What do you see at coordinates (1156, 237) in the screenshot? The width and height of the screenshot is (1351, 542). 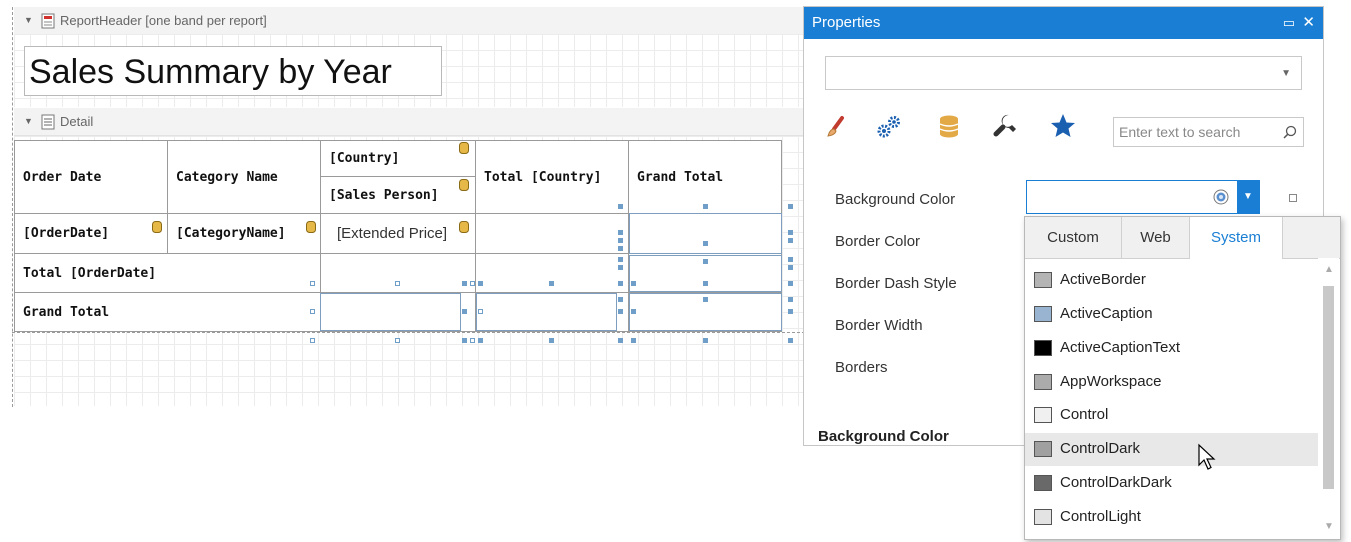 I see `tab-web: Web` at bounding box center [1156, 237].